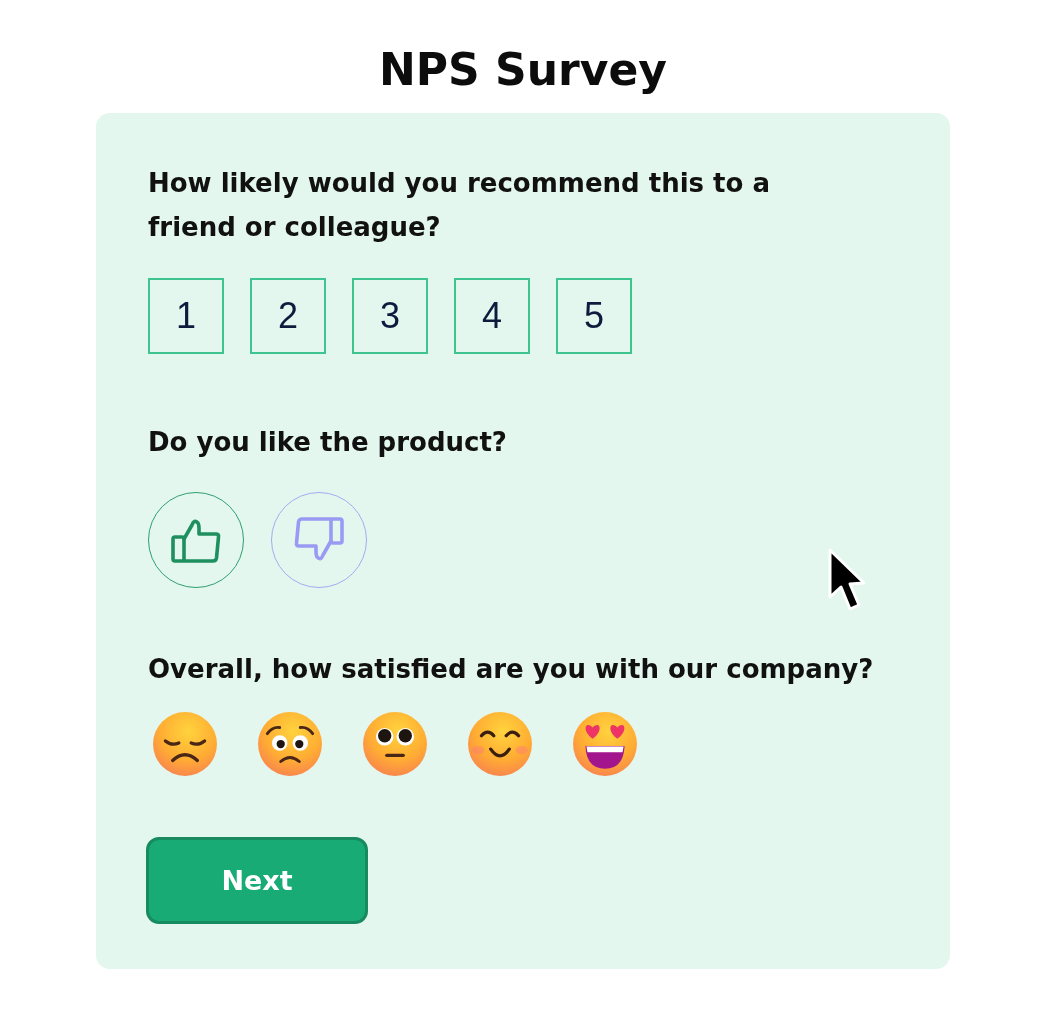 The image size is (1046, 1024). What do you see at coordinates (288, 316) in the screenshot?
I see `rating-option: 2` at bounding box center [288, 316].